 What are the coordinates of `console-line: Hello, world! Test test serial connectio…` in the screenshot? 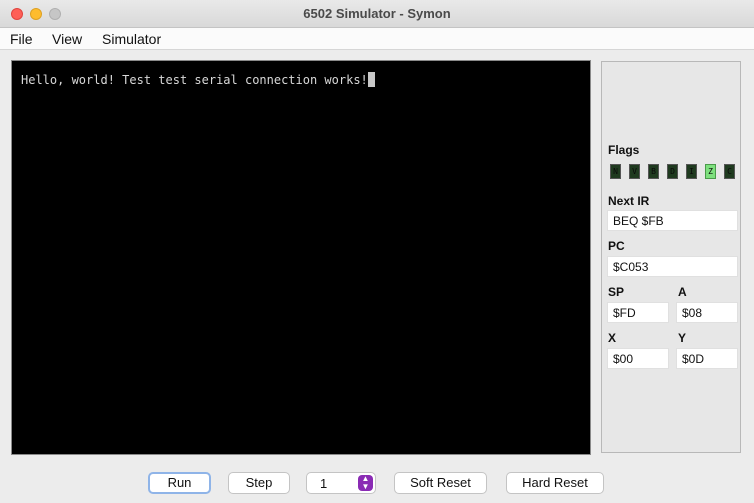 It's located at (194, 80).